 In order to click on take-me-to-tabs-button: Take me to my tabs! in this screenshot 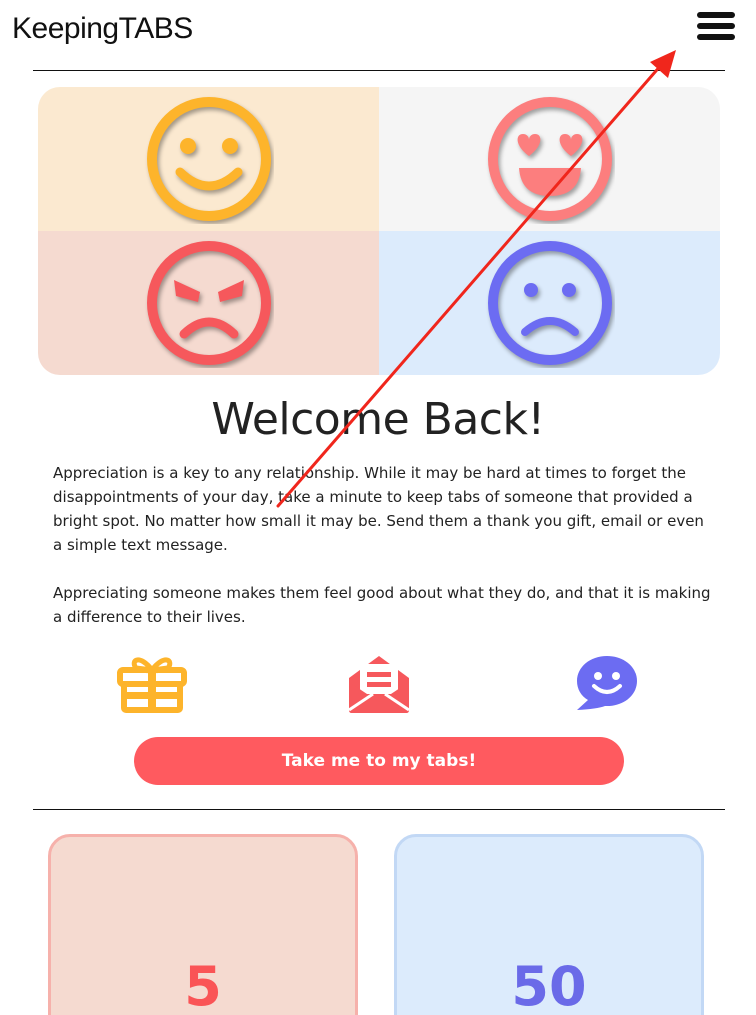, I will do `click(379, 761)`.